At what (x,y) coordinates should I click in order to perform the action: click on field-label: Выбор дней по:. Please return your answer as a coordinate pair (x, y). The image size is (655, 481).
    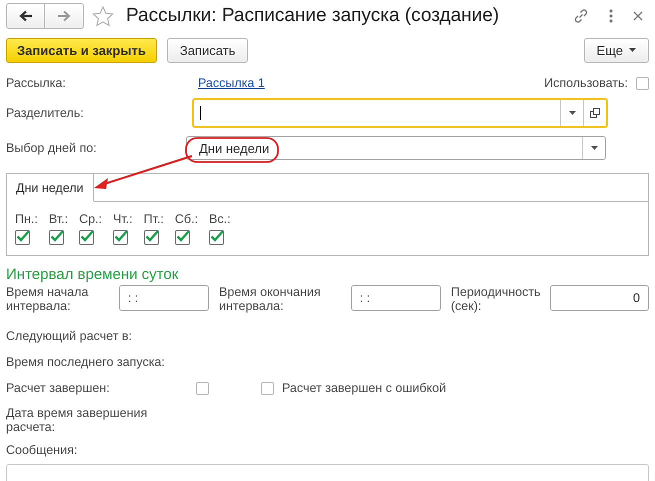
    Looking at the image, I should click on (52, 148).